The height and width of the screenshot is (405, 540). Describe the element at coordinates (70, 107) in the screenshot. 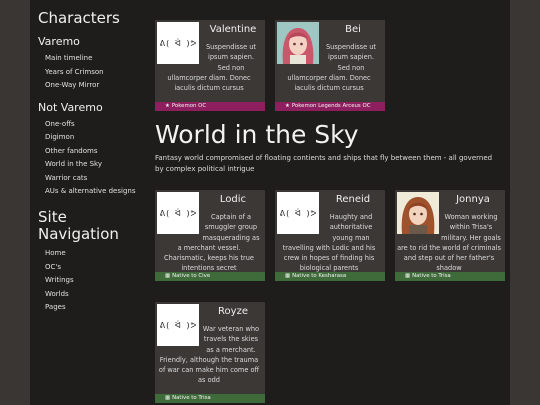

I see `sidebar-heading-not-varemo: Not Varemo` at that location.